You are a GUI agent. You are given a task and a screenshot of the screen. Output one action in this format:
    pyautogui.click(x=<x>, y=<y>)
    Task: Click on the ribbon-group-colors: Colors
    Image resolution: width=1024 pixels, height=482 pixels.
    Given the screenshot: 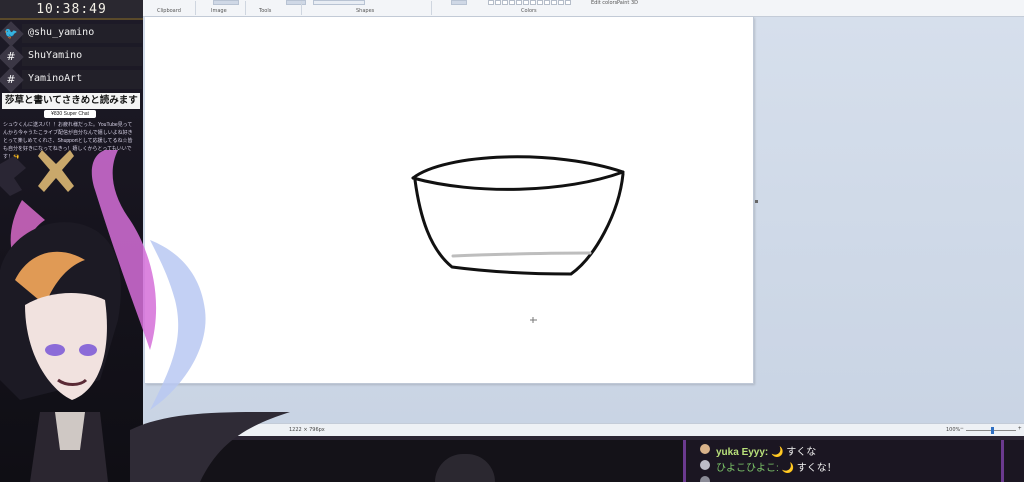 What is the action you would take?
    pyautogui.click(x=529, y=11)
    